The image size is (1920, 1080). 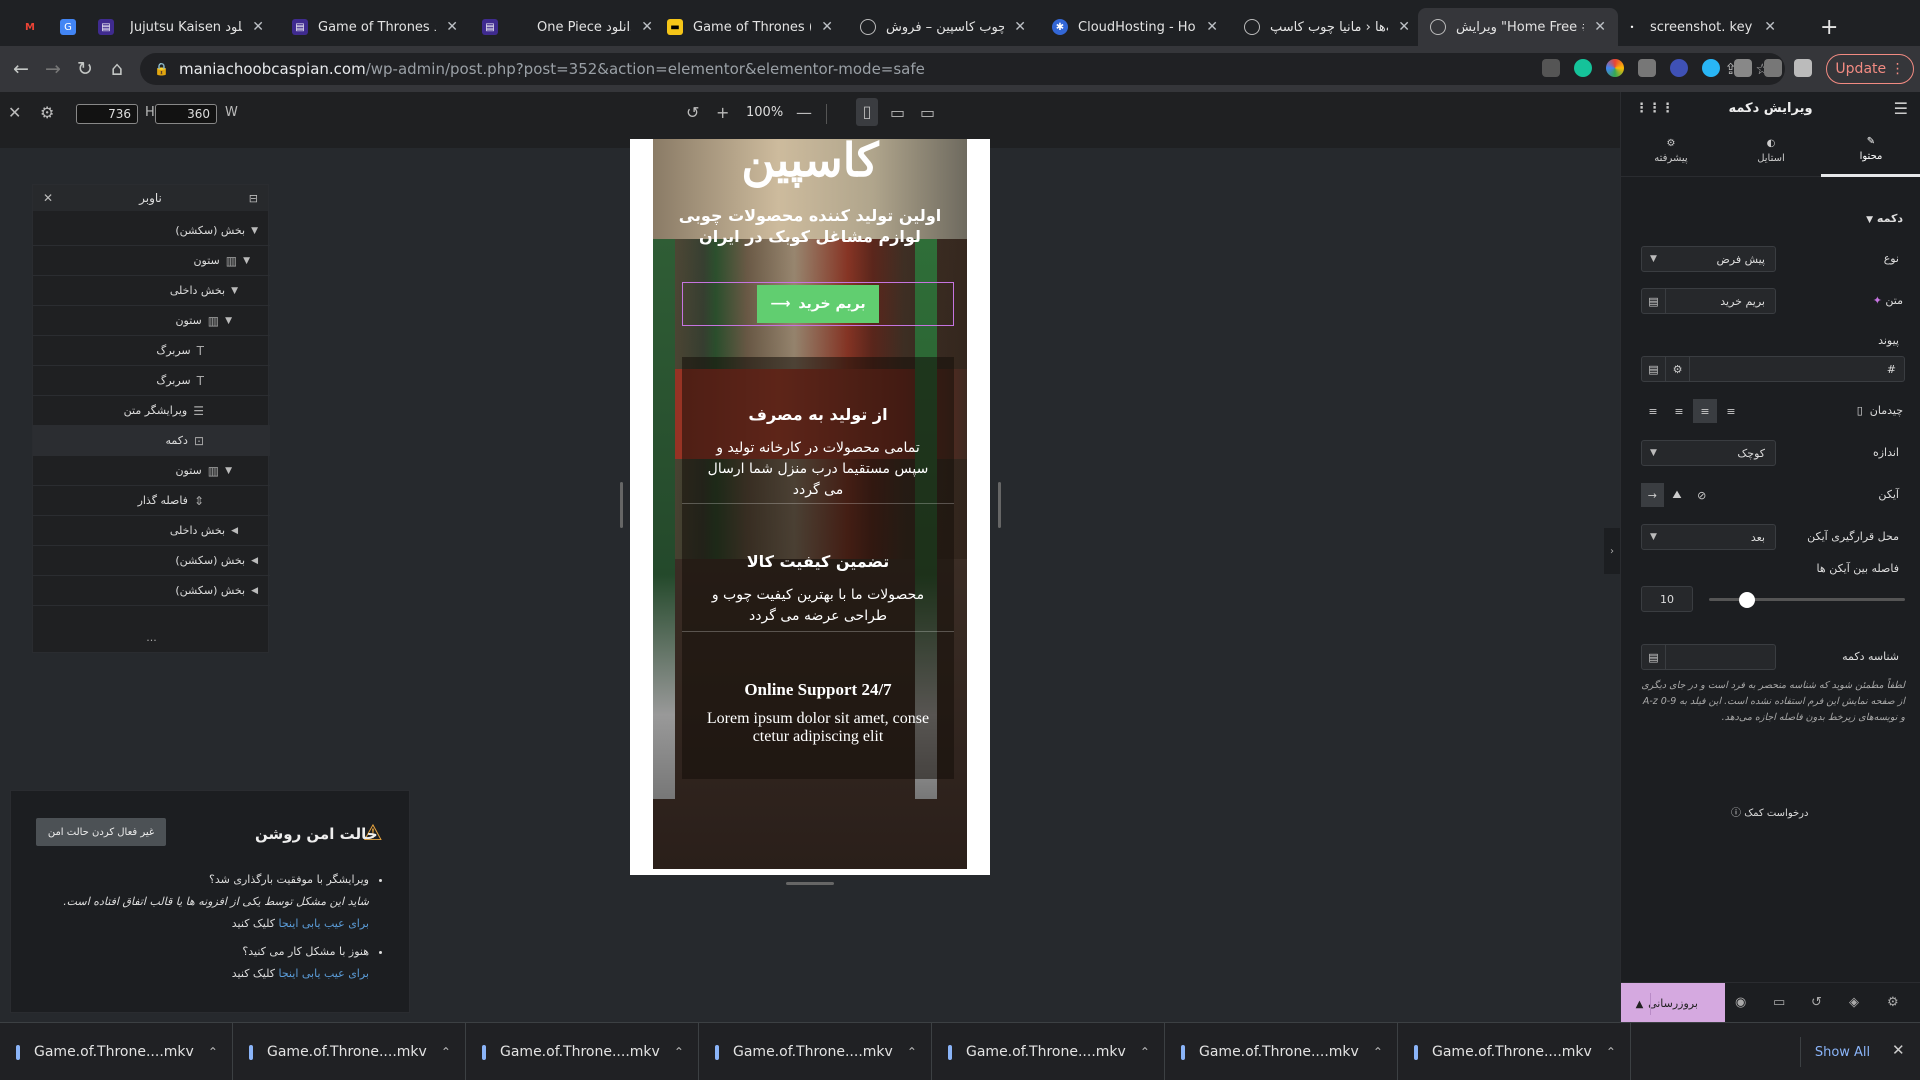 What do you see at coordinates (186, 114) in the screenshot?
I see `width-input: 360` at bounding box center [186, 114].